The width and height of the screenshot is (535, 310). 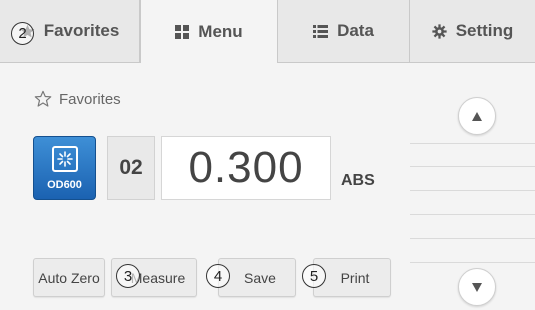 What do you see at coordinates (246, 168) in the screenshot?
I see `measurement-value: 0.300` at bounding box center [246, 168].